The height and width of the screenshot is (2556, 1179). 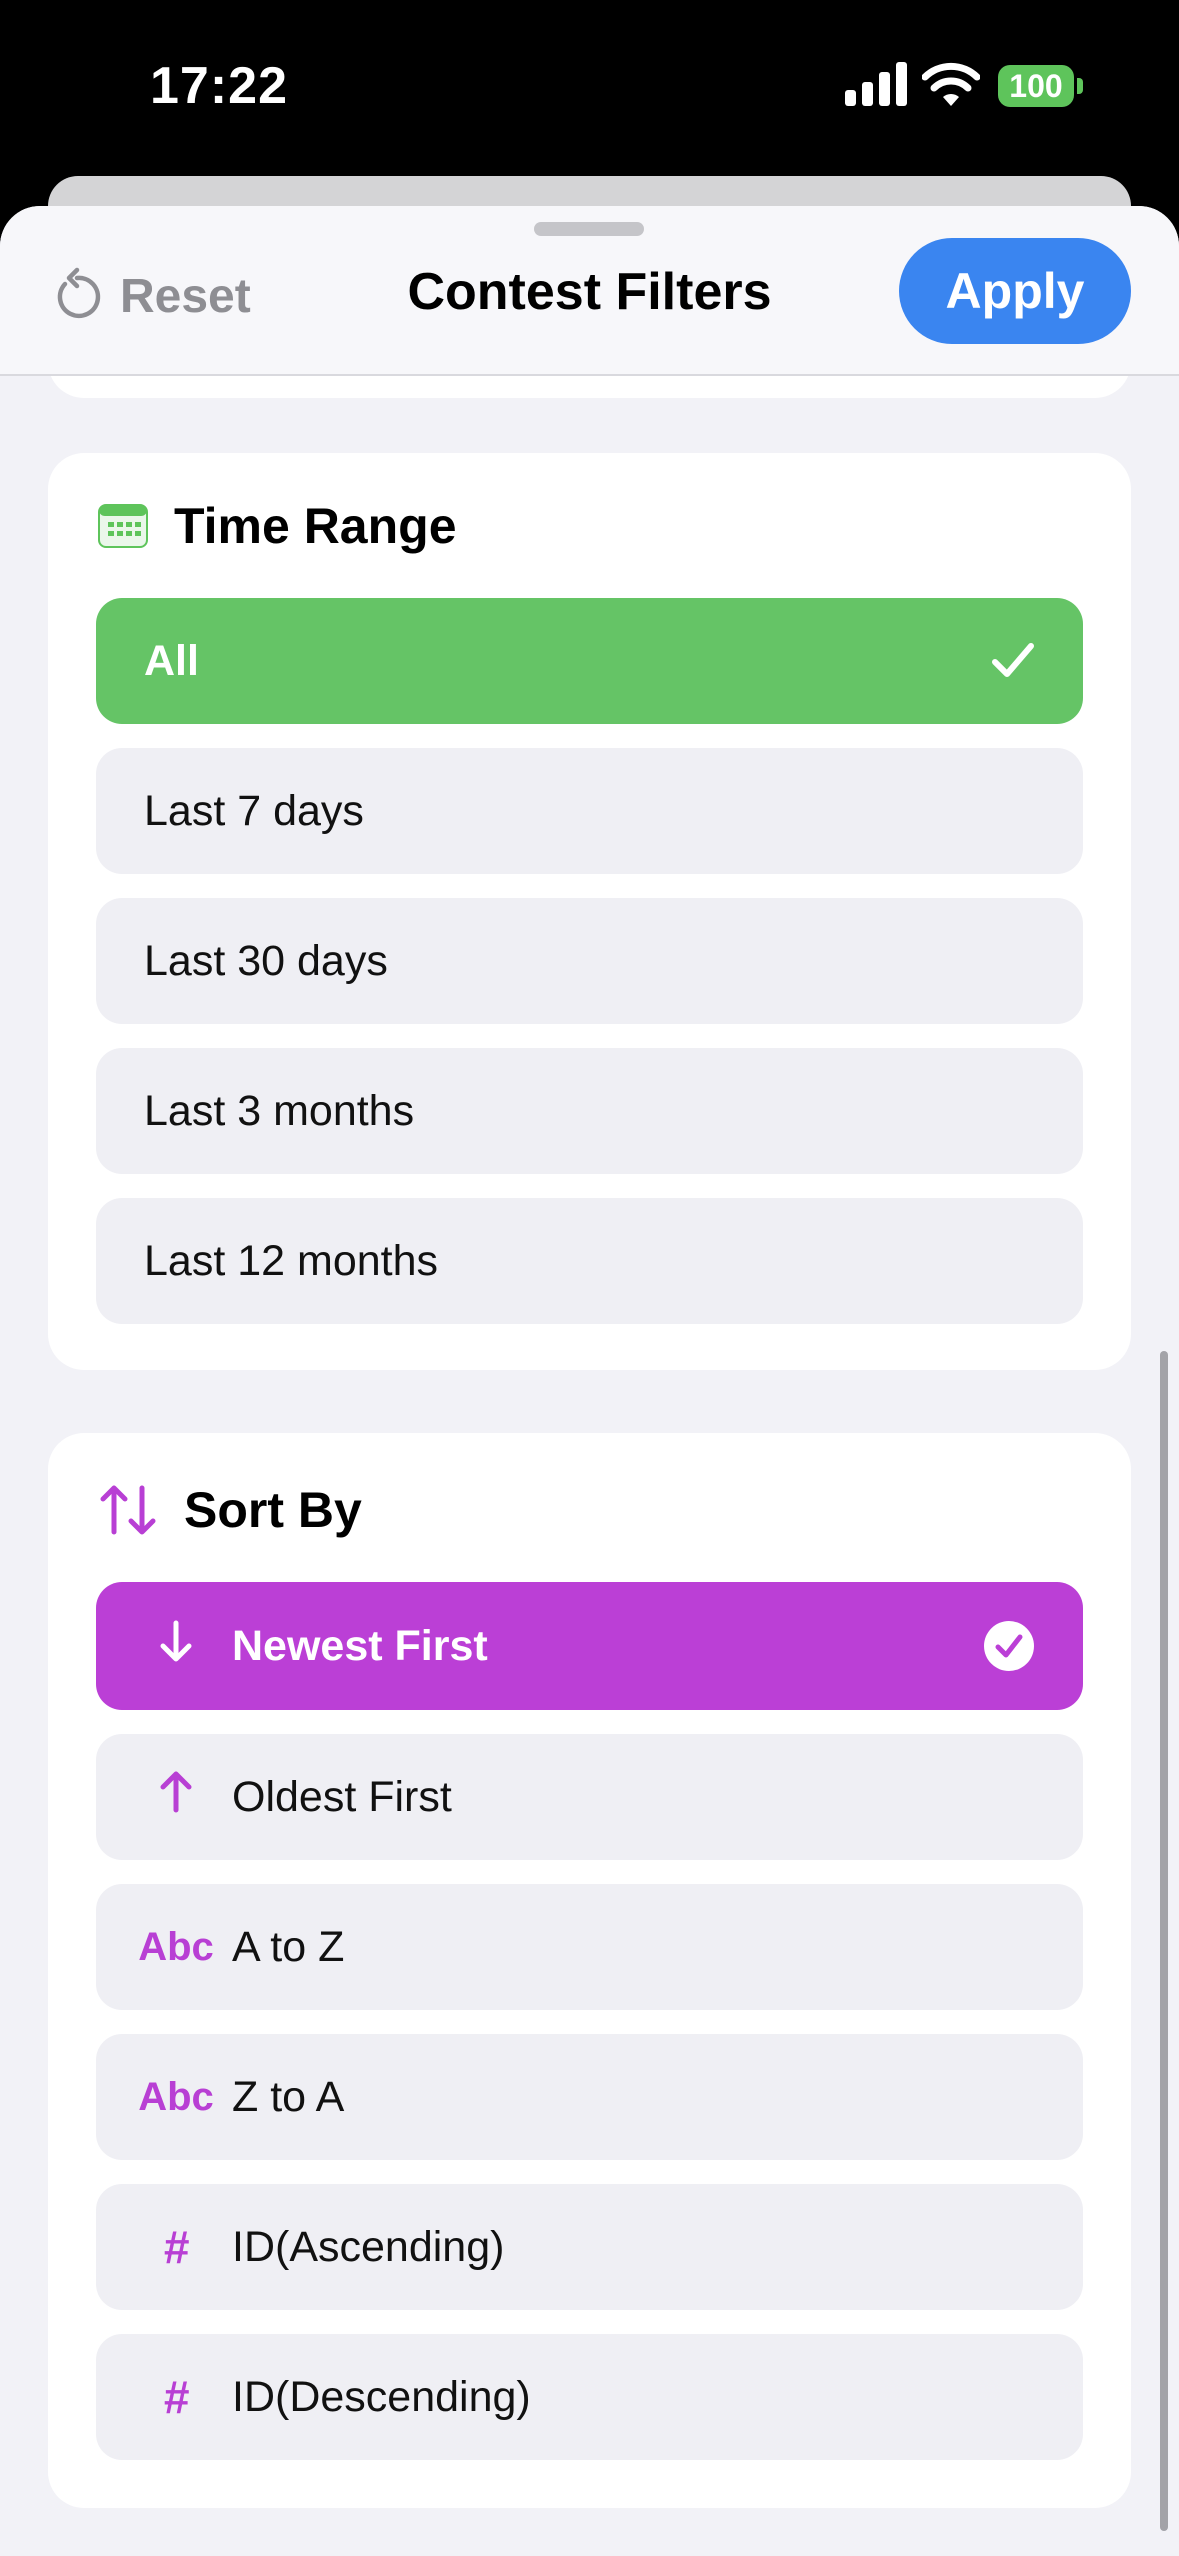 What do you see at coordinates (589, 291) in the screenshot?
I see `sheet-header: Reset Contest Filters Apply` at bounding box center [589, 291].